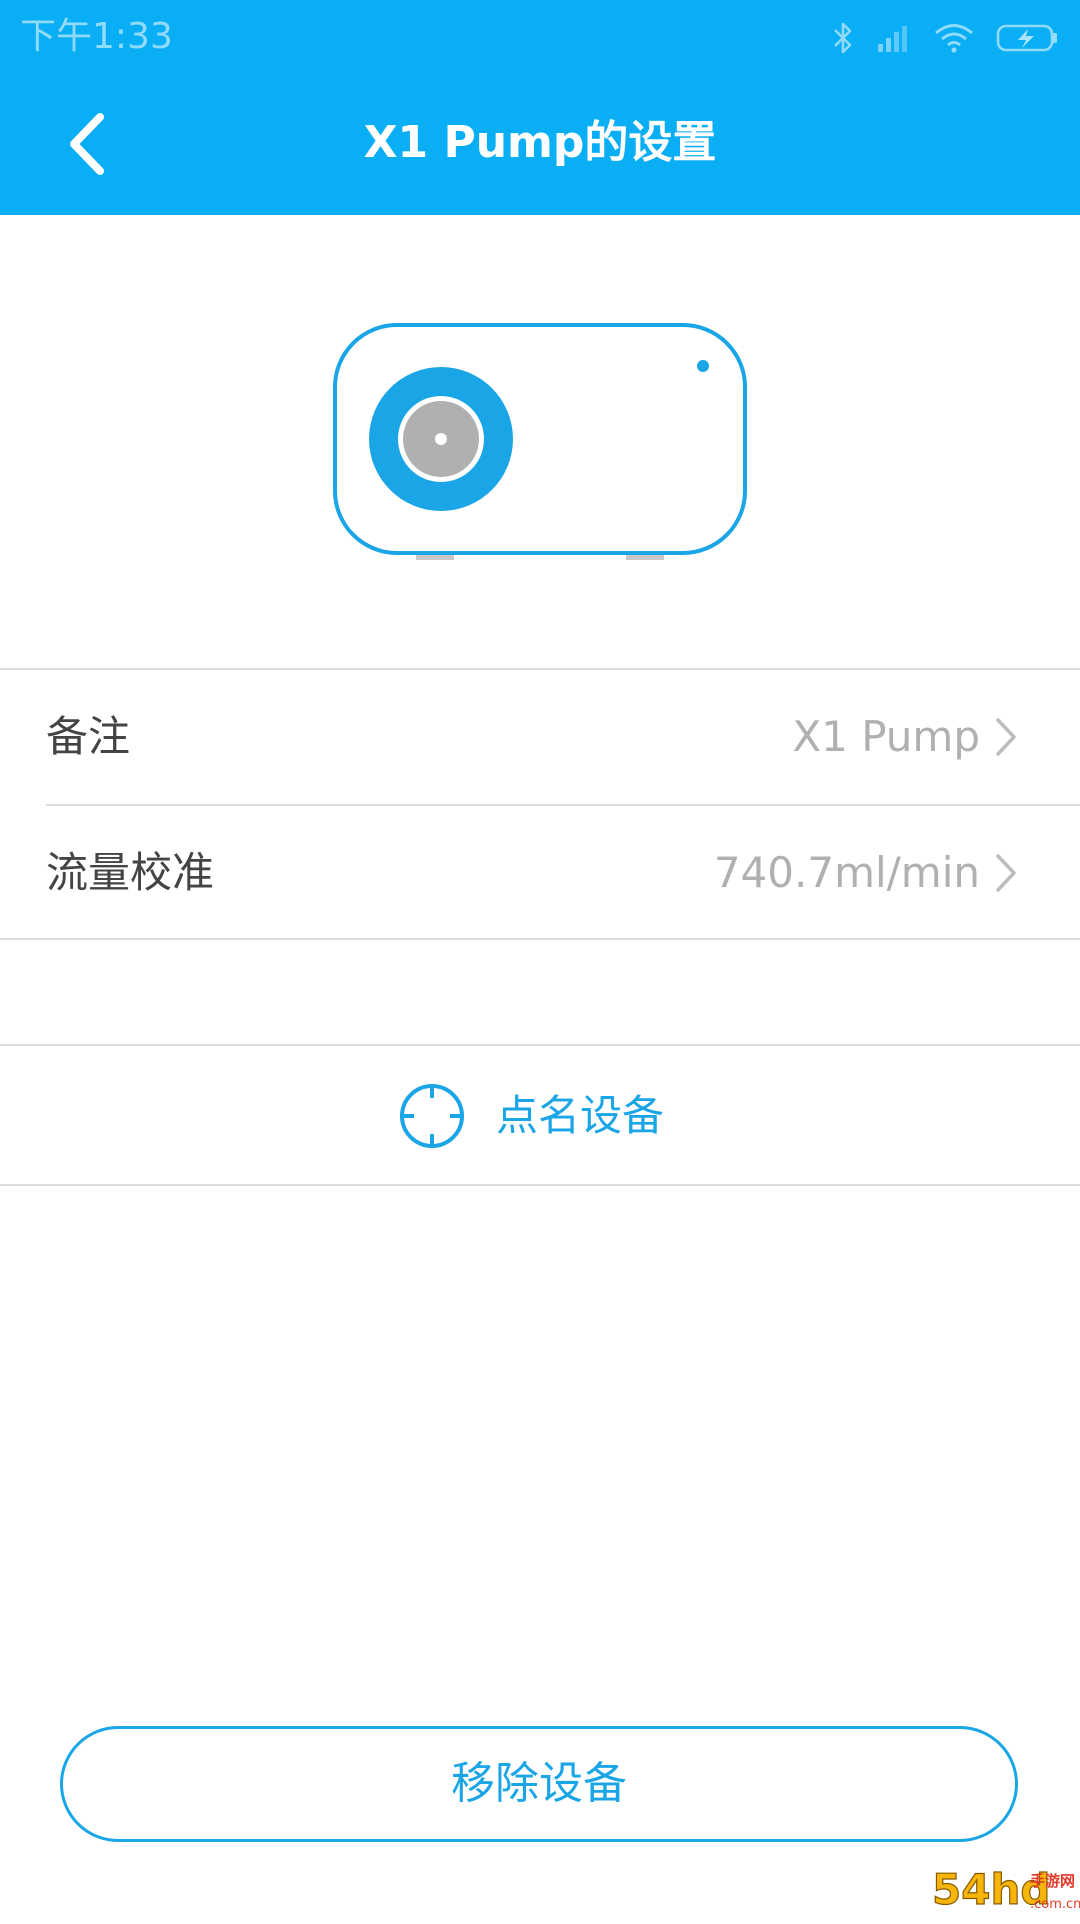 This screenshot has width=1080, height=1924. I want to click on status-icons, so click(946, 38).